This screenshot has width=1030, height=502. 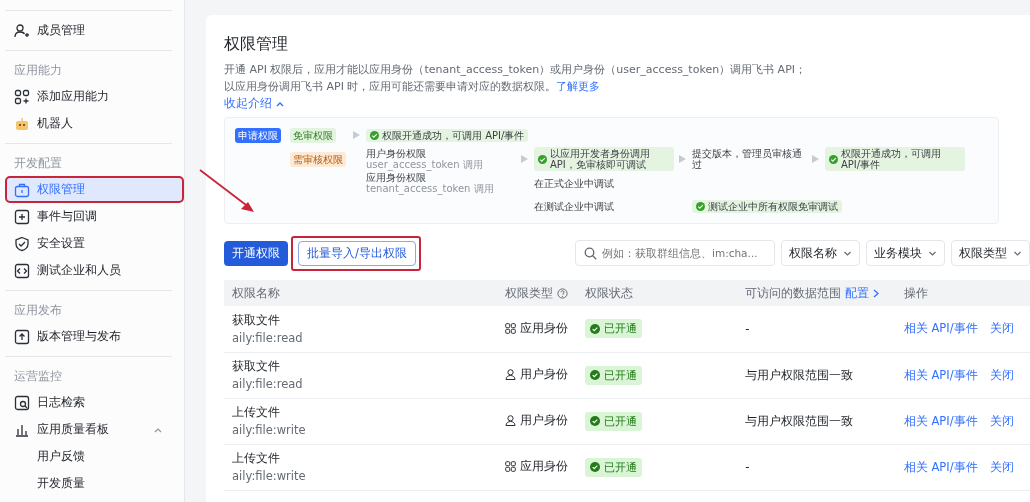 I want to click on code-square-icon, so click(x=22, y=270).